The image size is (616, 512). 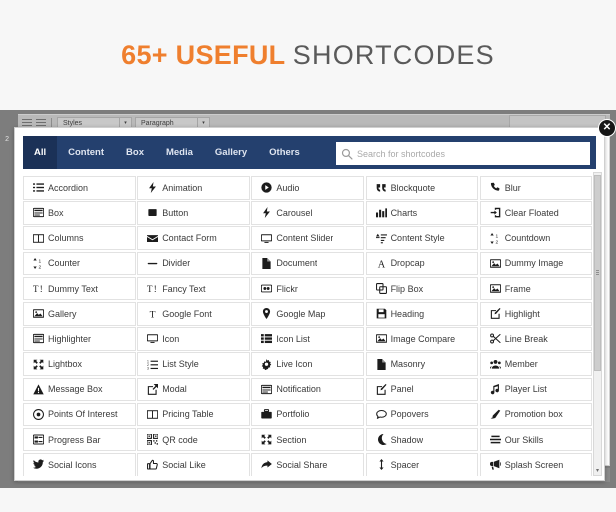 I want to click on shortcode-lightbox: Lightbox, so click(x=79, y=364).